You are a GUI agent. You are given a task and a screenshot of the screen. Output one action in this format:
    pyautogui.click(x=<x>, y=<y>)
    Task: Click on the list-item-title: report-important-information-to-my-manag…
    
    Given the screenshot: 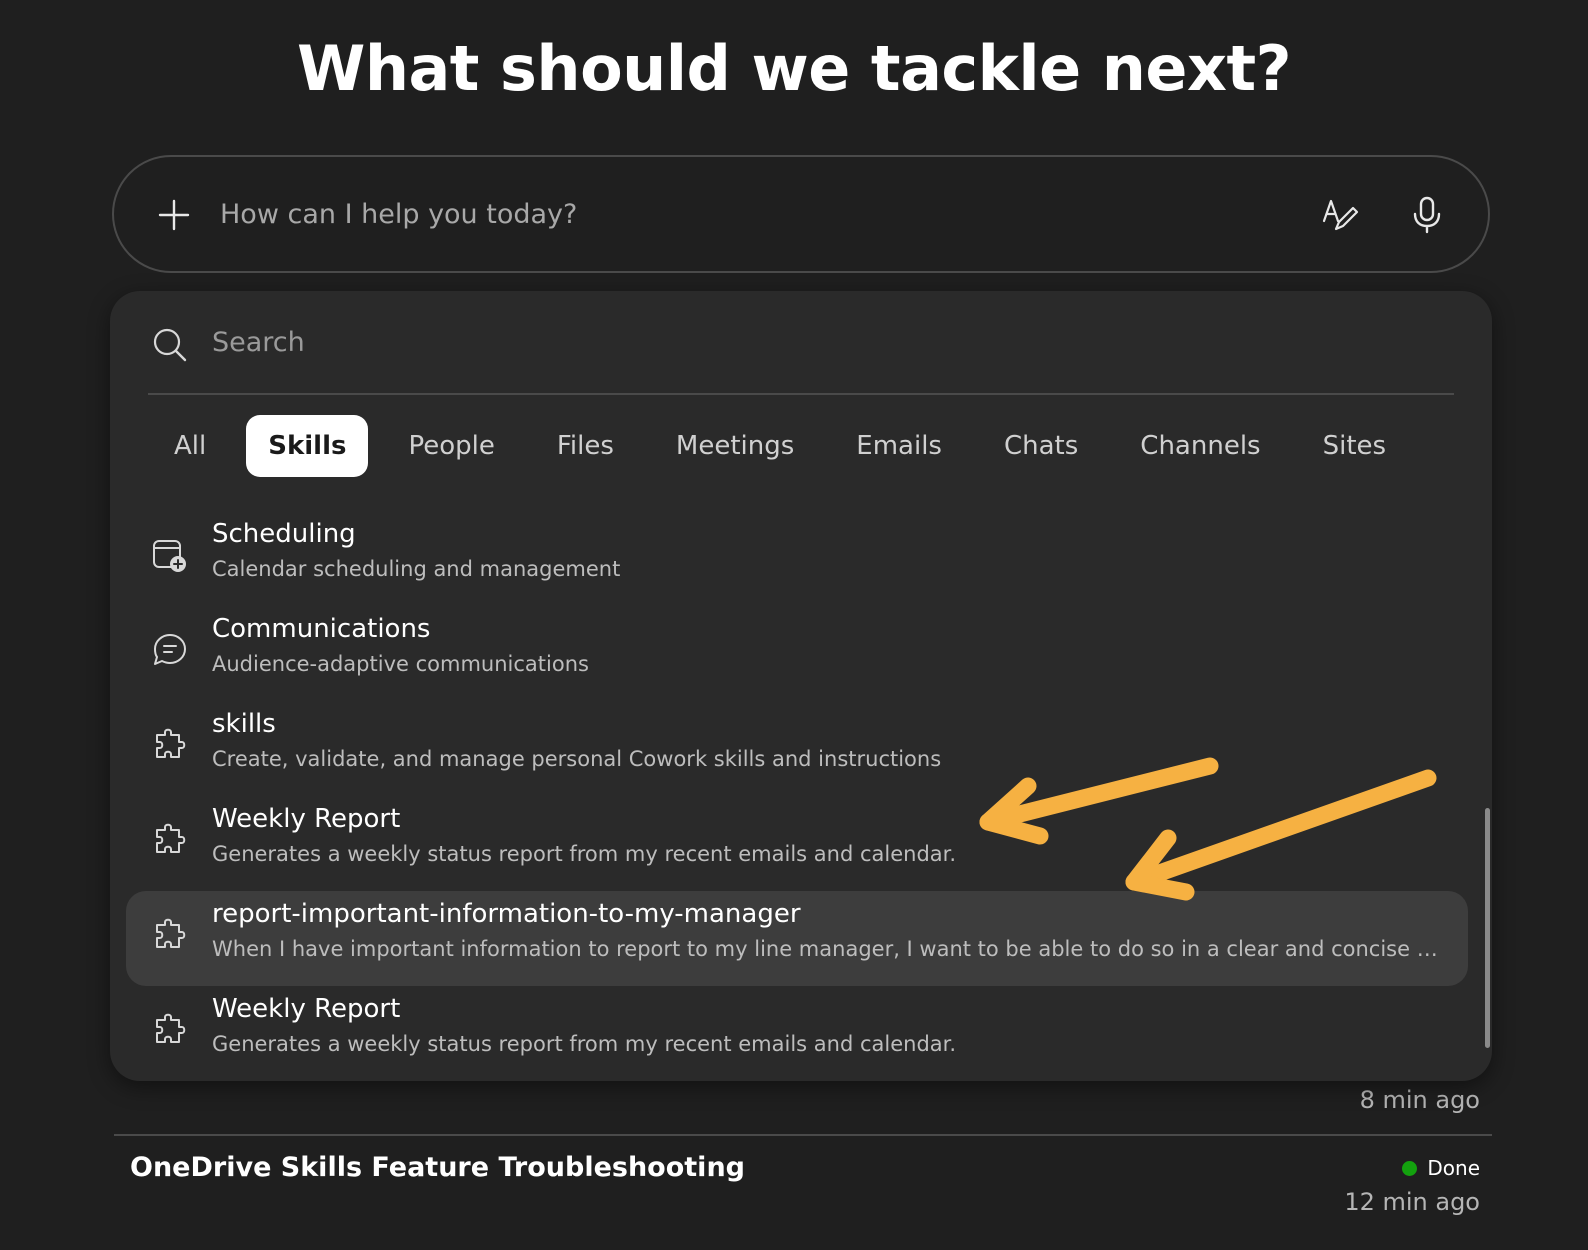 What is the action you would take?
    pyautogui.click(x=506, y=914)
    